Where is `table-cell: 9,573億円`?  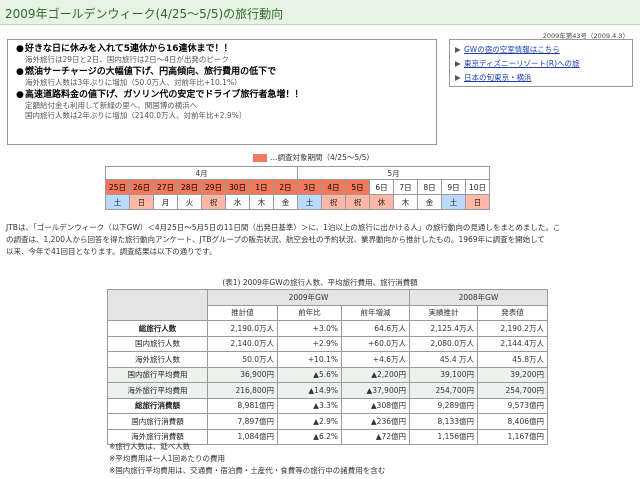
table-cell: 9,573億円 is located at coordinates (512, 405).